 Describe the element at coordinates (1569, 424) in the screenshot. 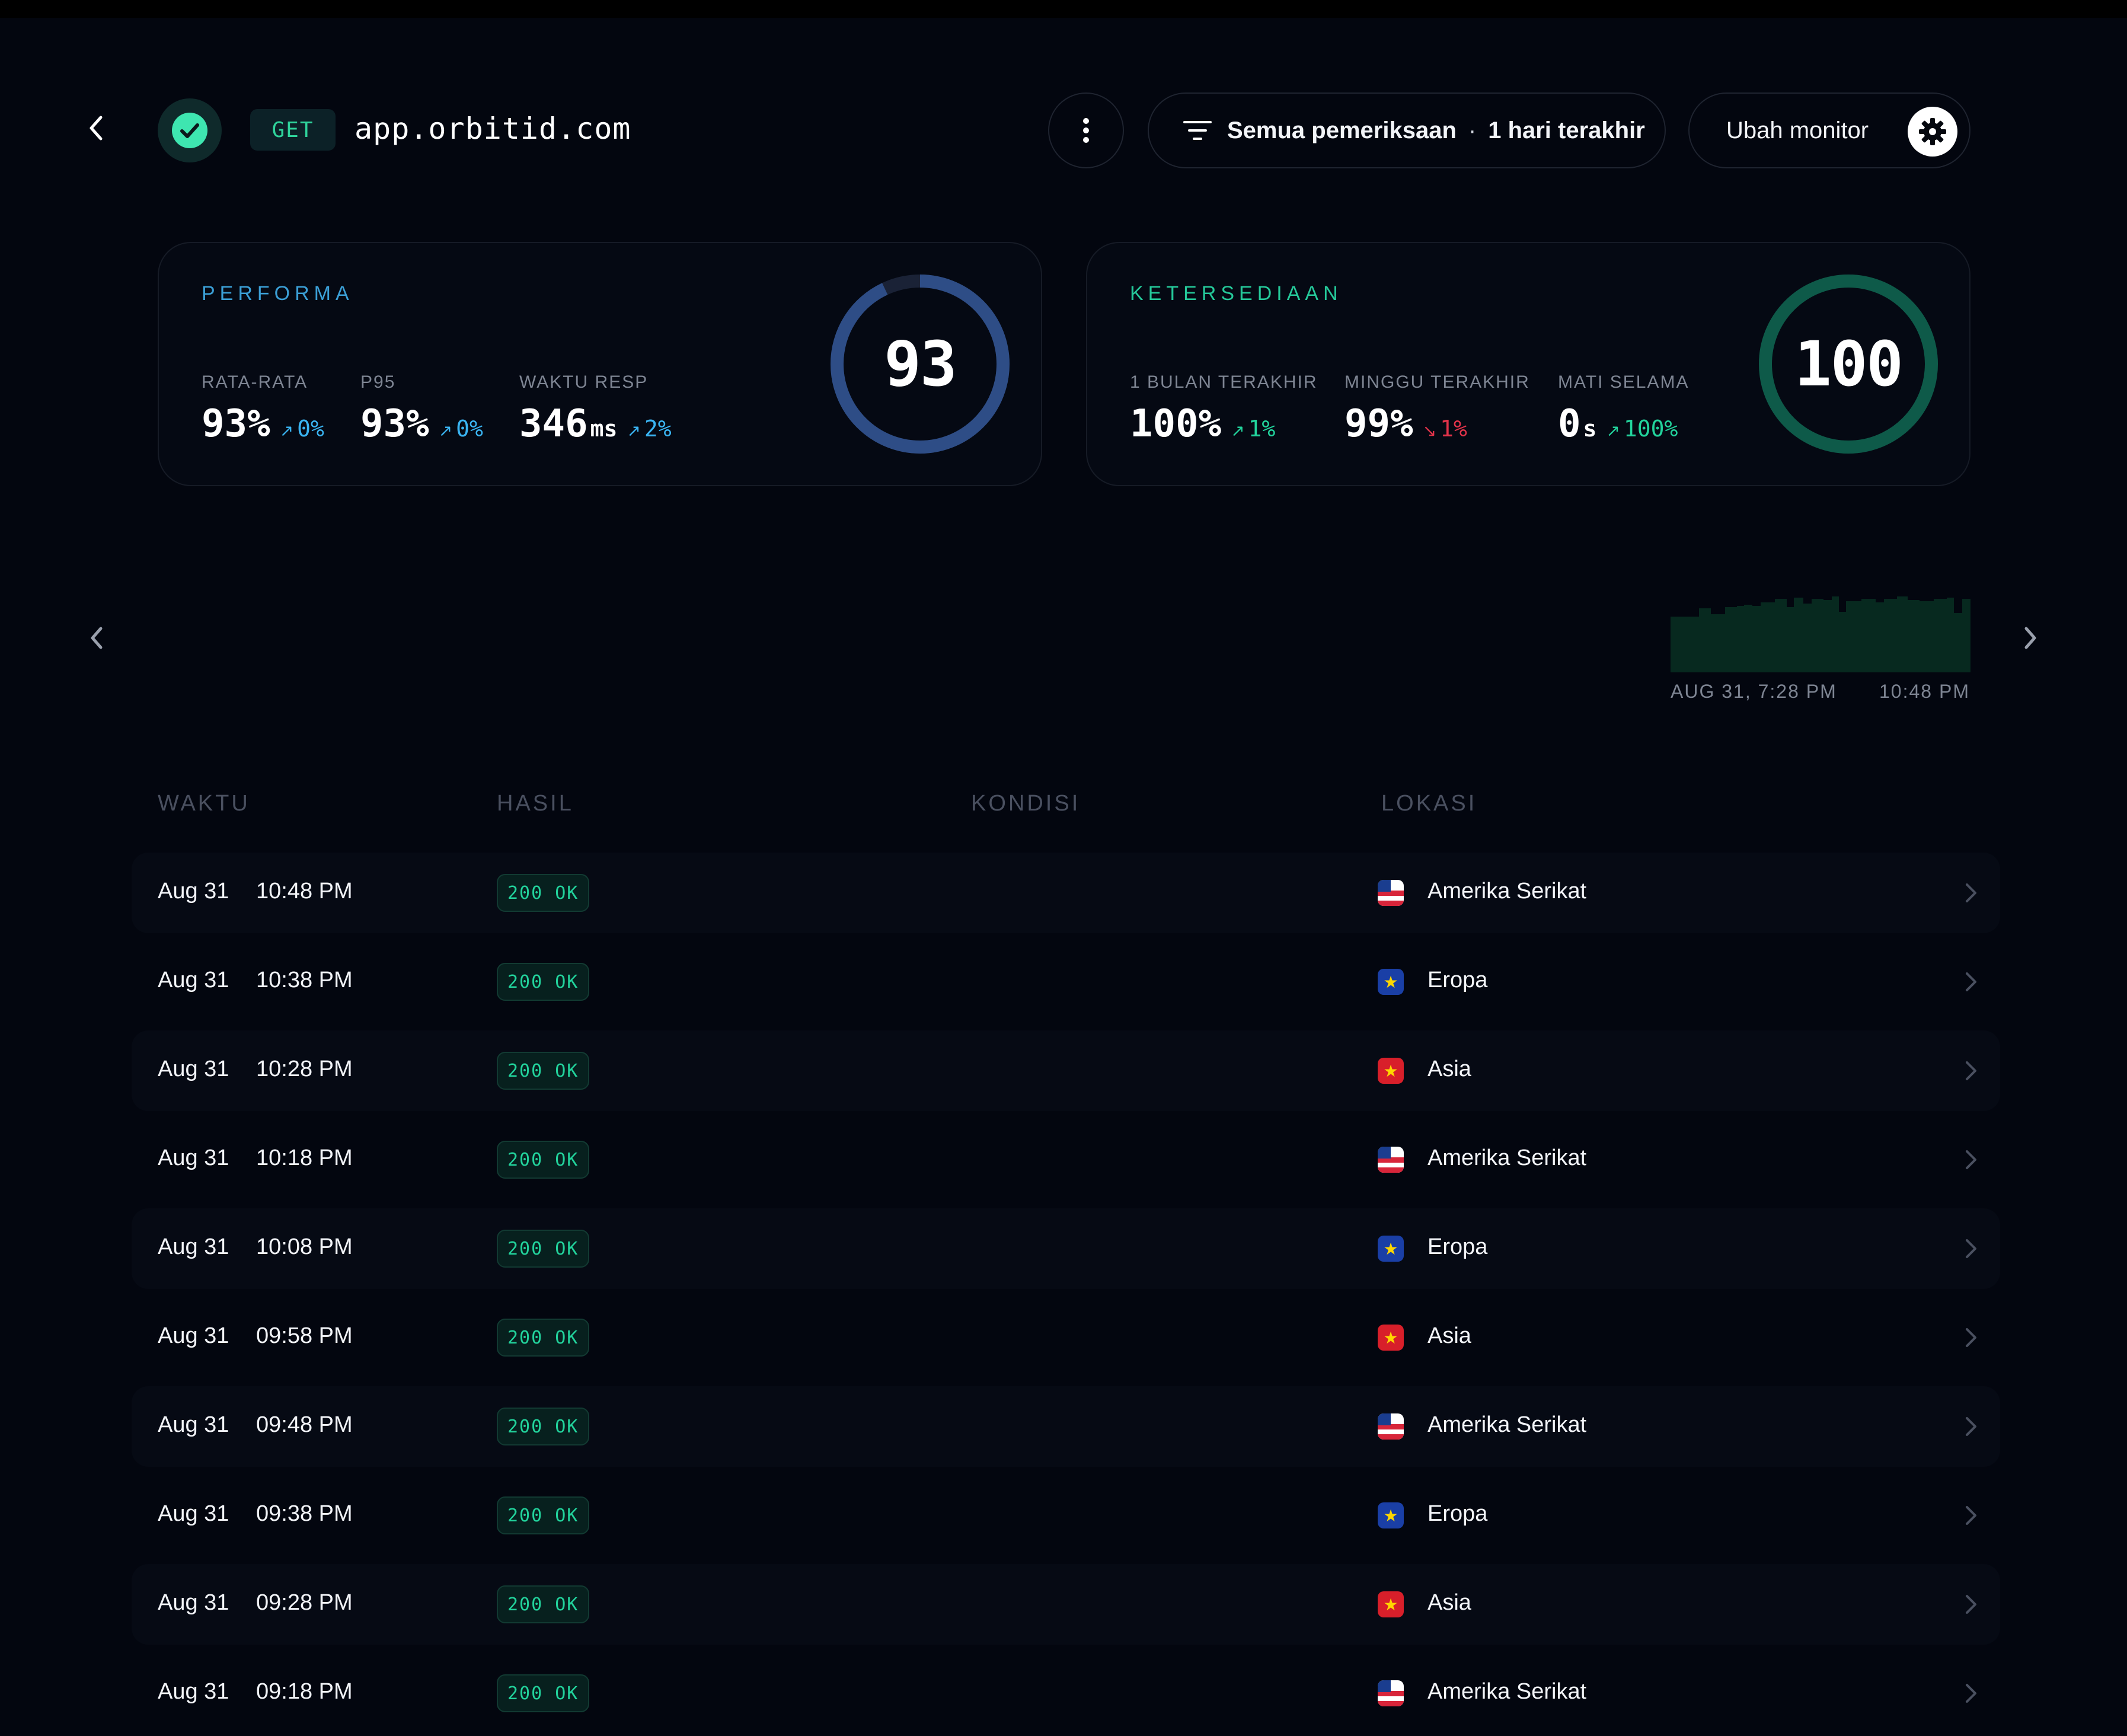

I see `metric-value: 0` at that location.